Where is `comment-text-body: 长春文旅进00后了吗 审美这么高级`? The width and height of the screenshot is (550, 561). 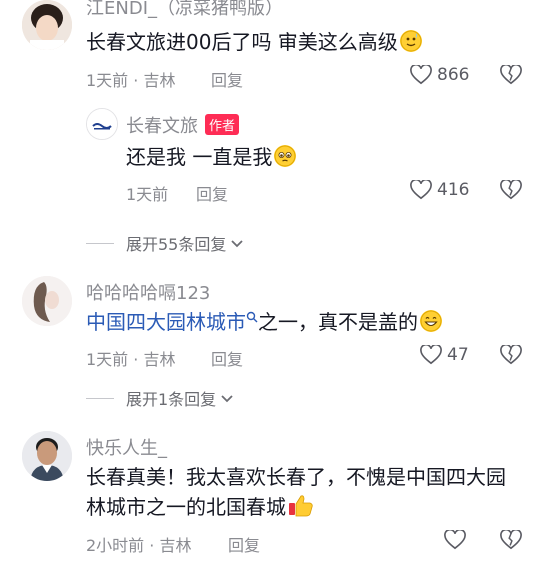 comment-text-body: 长春文旅进00后了吗 审美这么高级 is located at coordinates (242, 42).